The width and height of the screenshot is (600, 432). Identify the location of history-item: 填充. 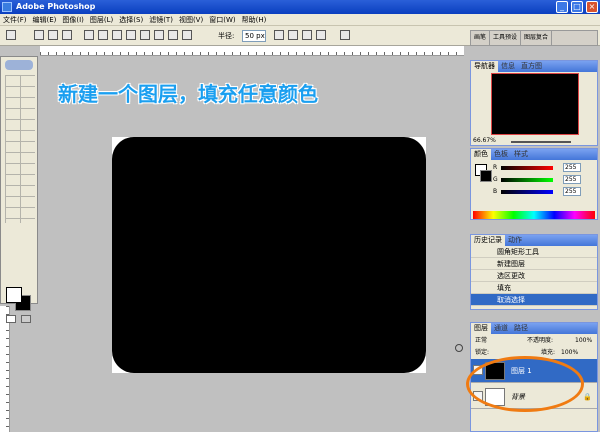
(534, 288).